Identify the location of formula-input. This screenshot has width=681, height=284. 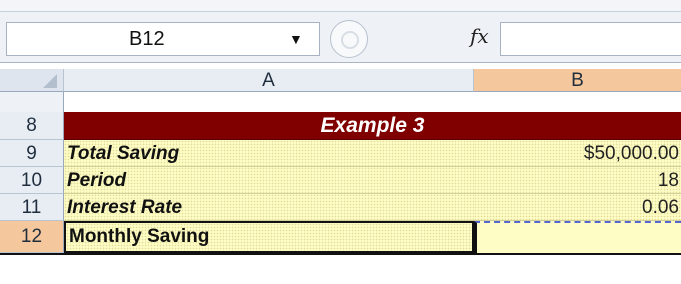
(590, 39).